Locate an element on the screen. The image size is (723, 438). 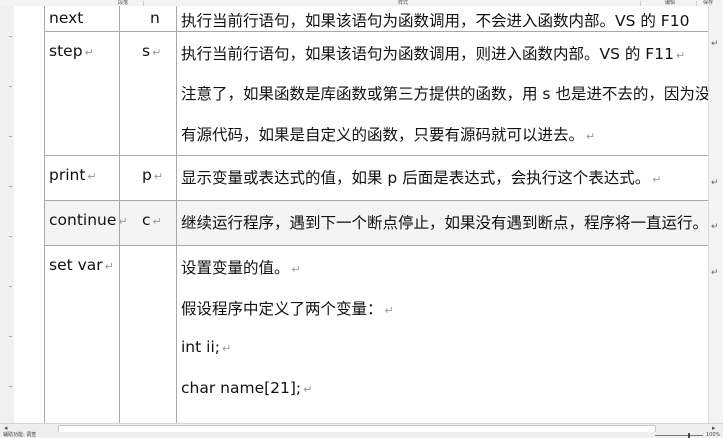
cmd-desc-line: 注意了，如果函数是库函数或第三方提供的函数，用 s 也是进不去的，因为没 is located at coordinates (444, 94).